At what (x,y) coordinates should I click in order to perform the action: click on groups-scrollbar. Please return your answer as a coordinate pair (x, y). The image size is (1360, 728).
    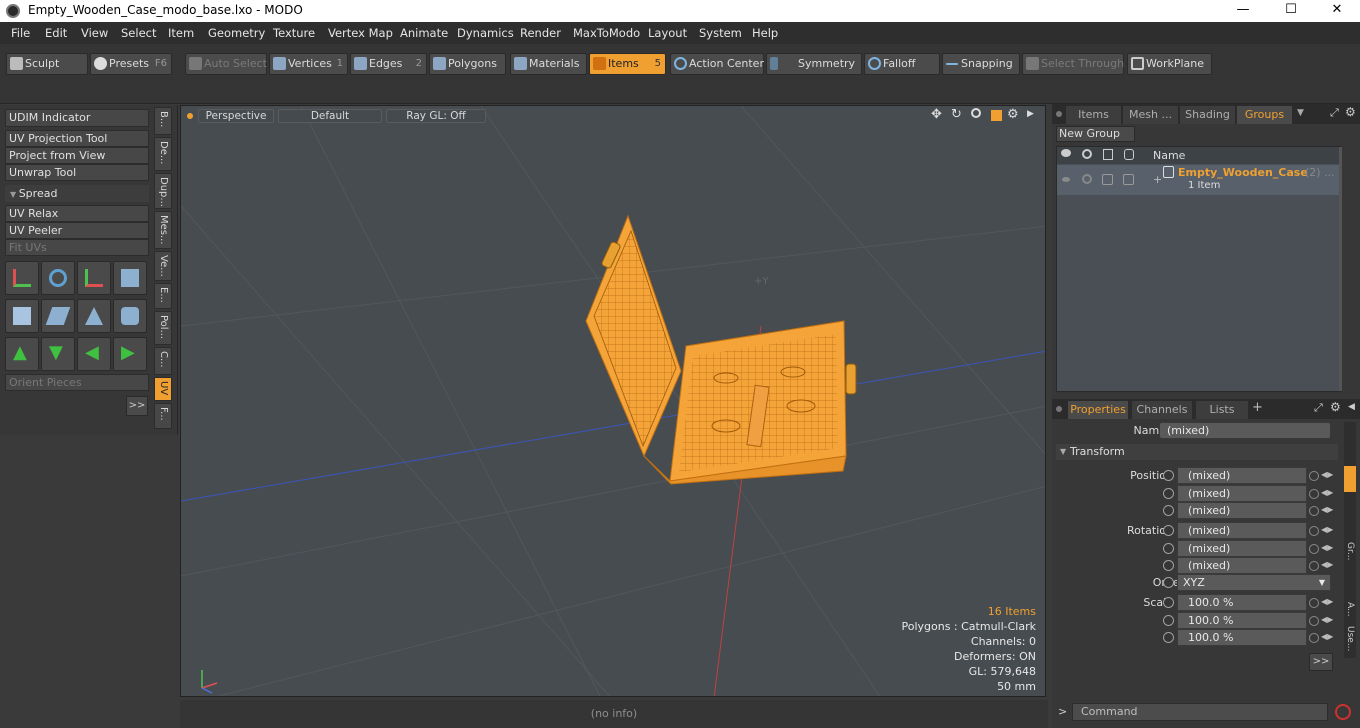
    Looking at the image, I should click on (1340, 269).